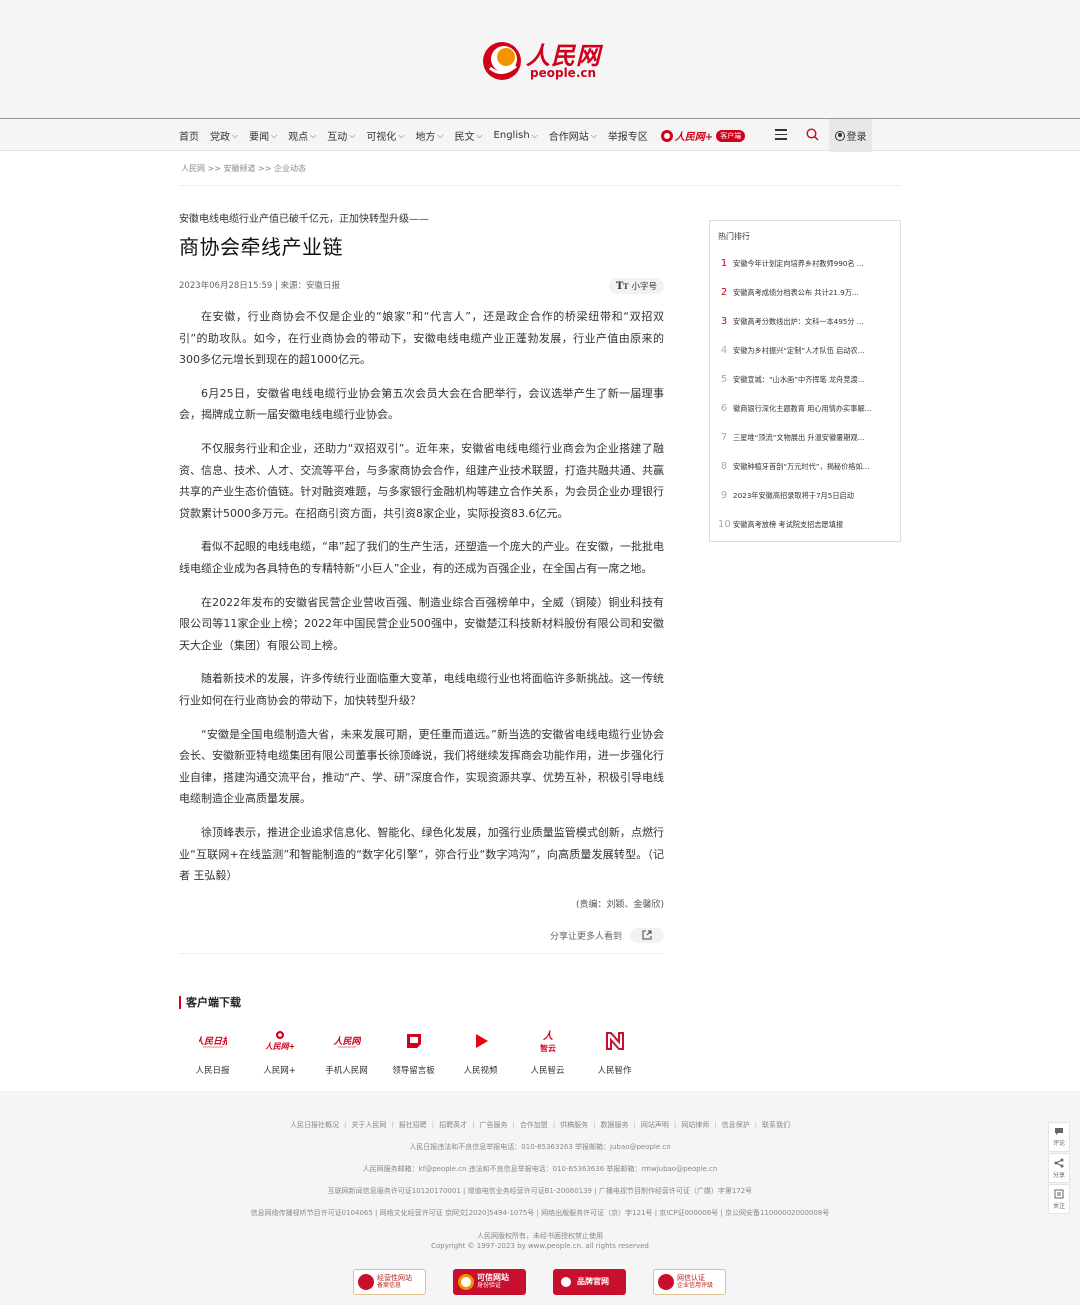 Image resolution: width=1080 pixels, height=1305 pixels. I want to click on share-text: 分享让更多人看到, so click(585, 936).